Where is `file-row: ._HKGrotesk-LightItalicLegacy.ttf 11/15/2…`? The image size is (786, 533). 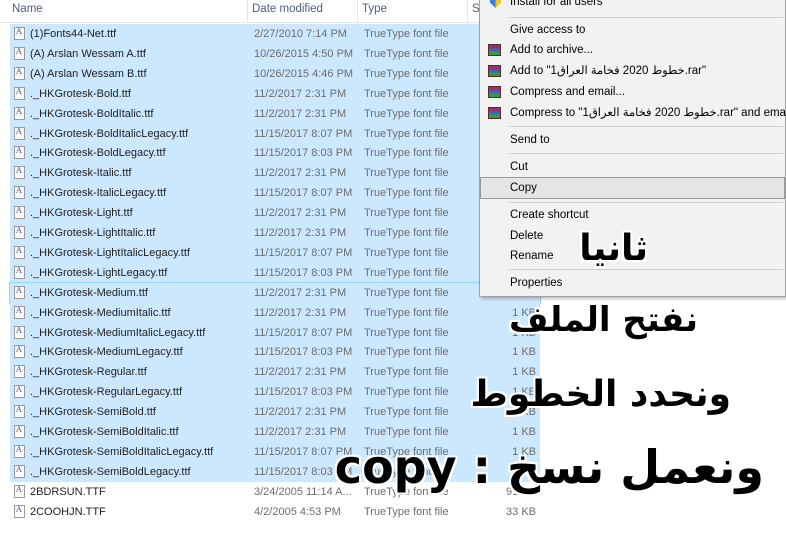 file-row: ._HKGrotesk-LightItalicLegacy.ttf 11/15/2… is located at coordinates (275, 252).